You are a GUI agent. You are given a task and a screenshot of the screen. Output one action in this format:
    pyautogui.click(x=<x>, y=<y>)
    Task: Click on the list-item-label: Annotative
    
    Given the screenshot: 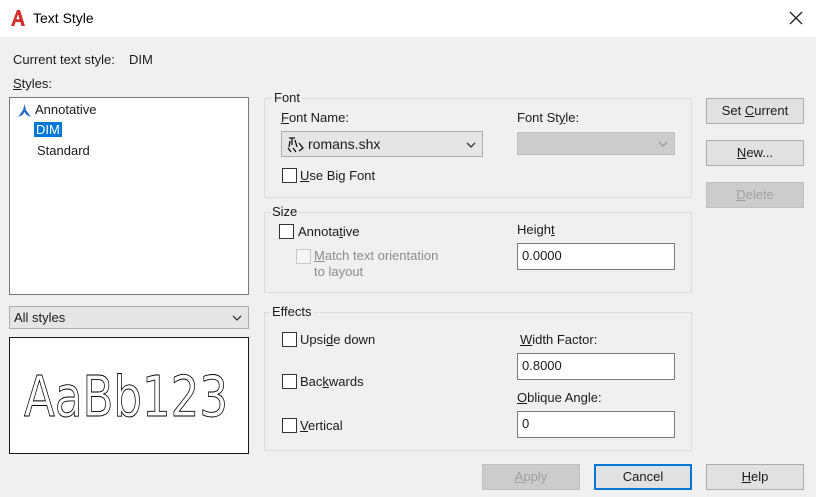 What is the action you would take?
    pyautogui.click(x=66, y=109)
    